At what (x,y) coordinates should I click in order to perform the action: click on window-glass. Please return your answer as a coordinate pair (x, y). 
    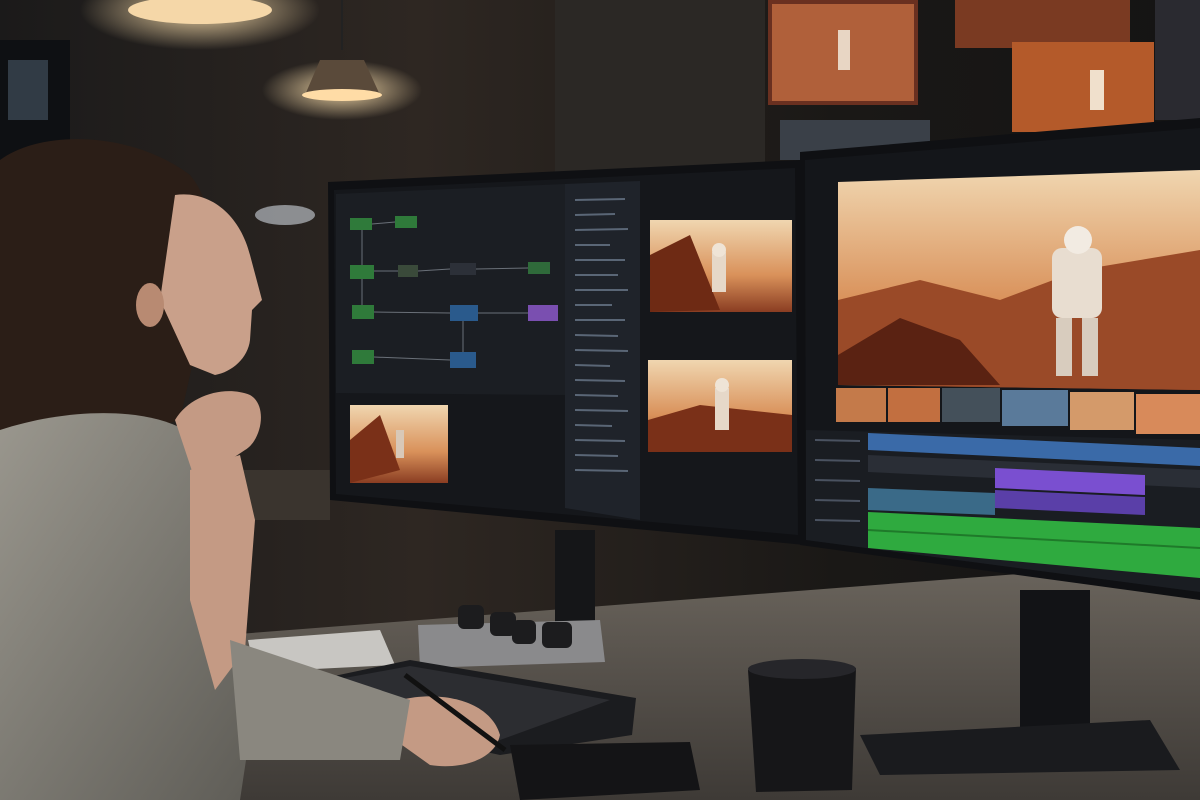
    Looking at the image, I should click on (28, 90).